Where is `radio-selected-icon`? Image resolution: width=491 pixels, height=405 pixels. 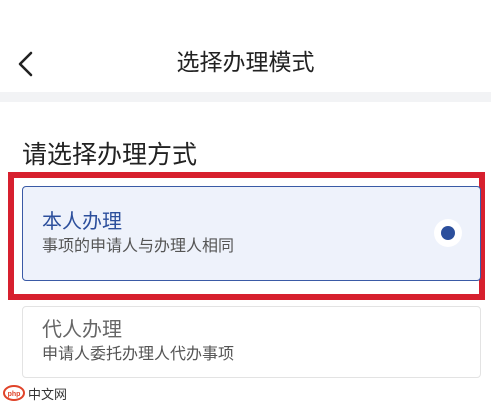
radio-selected-icon is located at coordinates (448, 233).